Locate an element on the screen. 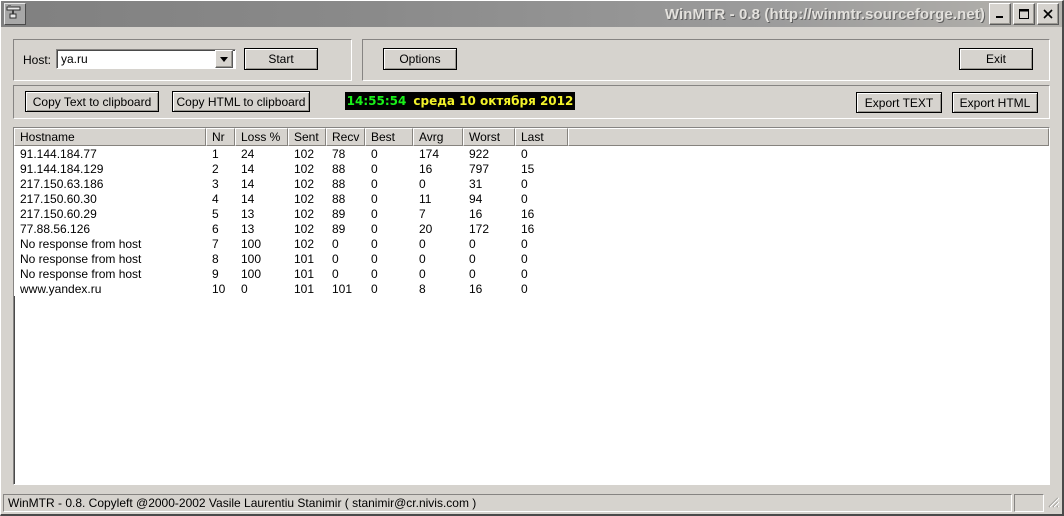 The width and height of the screenshot is (1064, 516). cell-avrg: 20 is located at coordinates (426, 228).